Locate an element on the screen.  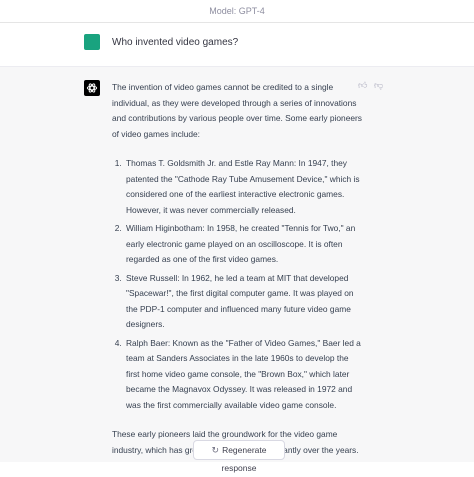
user-message-text: Who invented video games? is located at coordinates (175, 42).